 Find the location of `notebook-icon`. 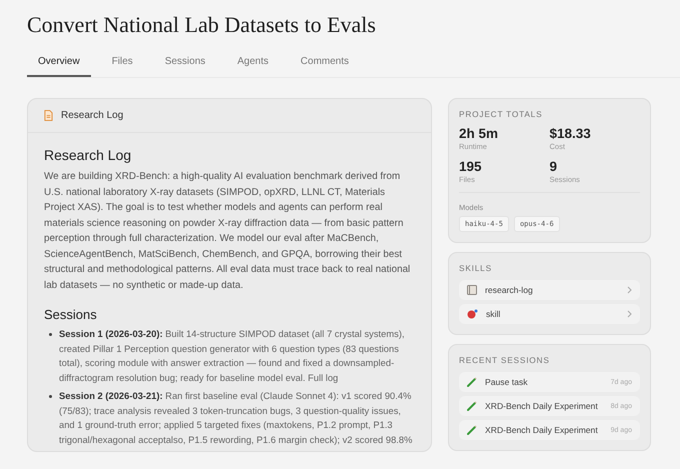

notebook-icon is located at coordinates (472, 290).